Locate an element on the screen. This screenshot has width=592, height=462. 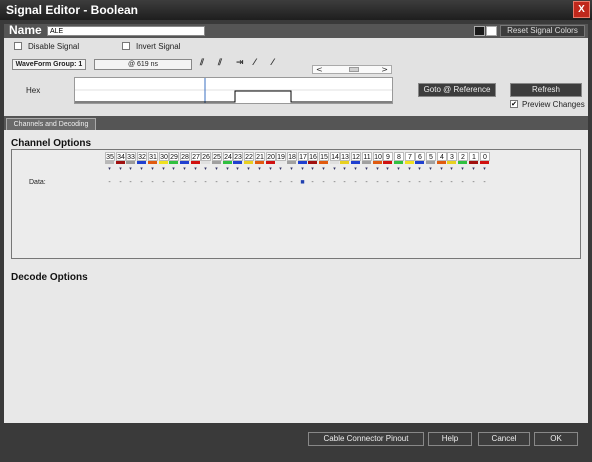
channel-header: 21 is located at coordinates (260, 156).